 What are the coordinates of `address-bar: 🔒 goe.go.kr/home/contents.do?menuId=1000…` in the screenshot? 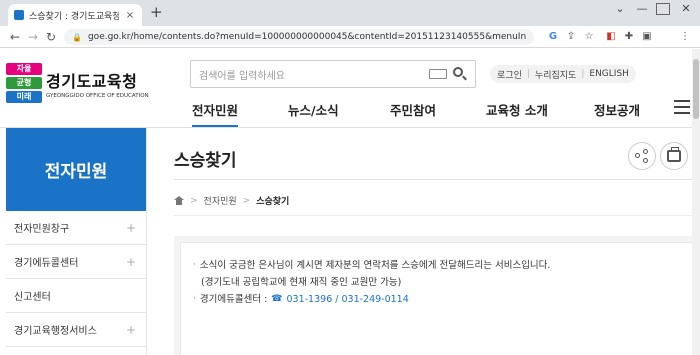 It's located at (299, 37).